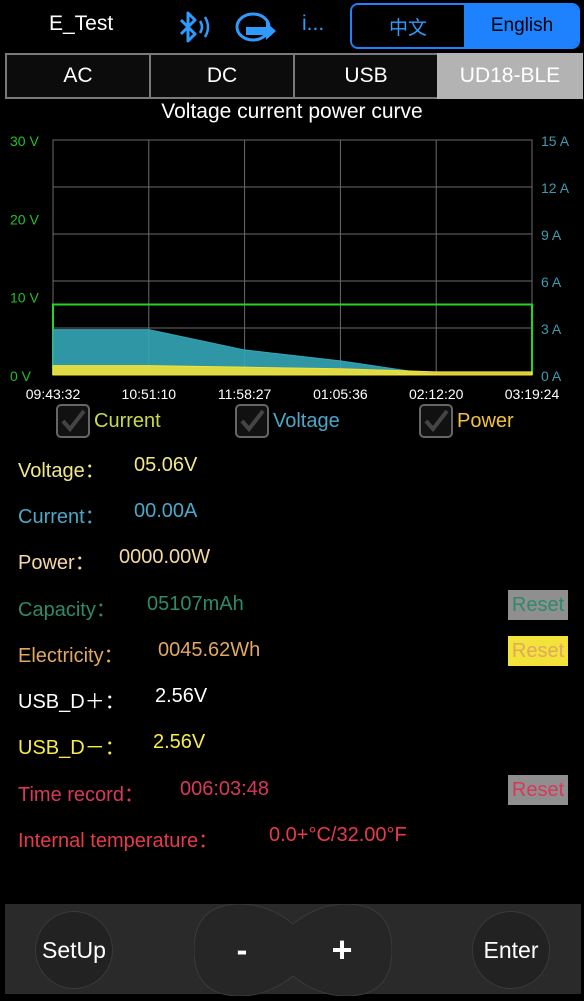 This screenshot has height=1001, width=584. Describe the element at coordinates (114, 560) in the screenshot. I see `power-row: Power： 0000.00W` at that location.